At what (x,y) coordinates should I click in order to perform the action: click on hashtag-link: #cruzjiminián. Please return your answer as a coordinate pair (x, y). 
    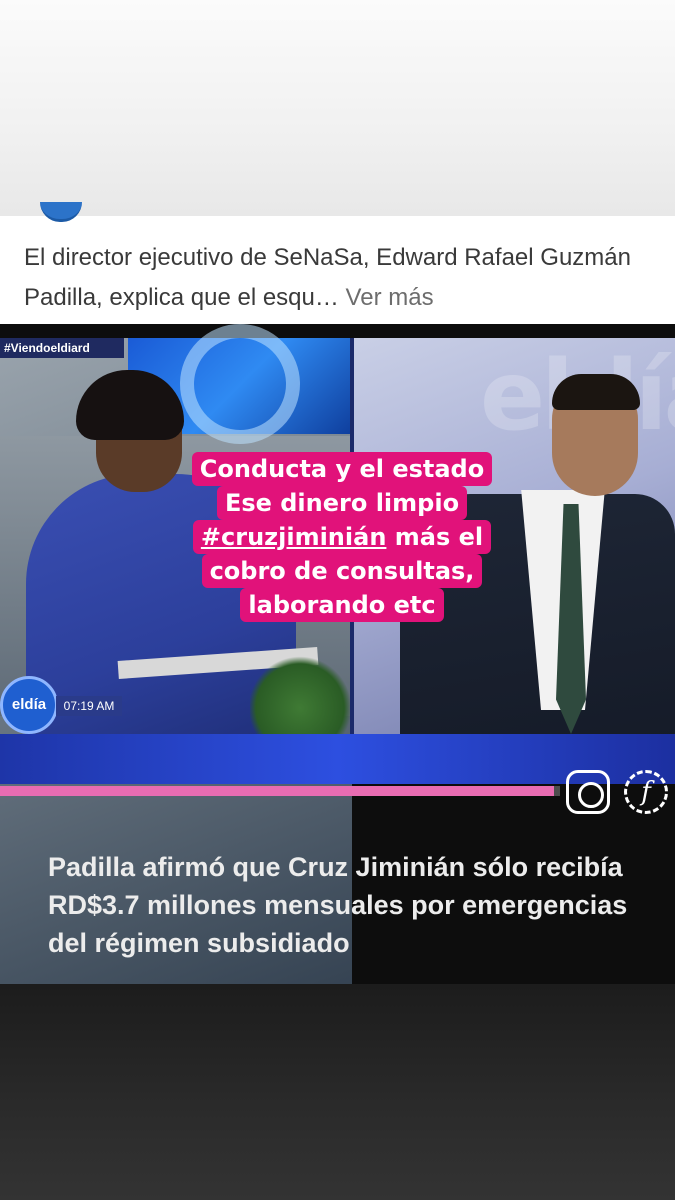
    Looking at the image, I should click on (294, 537).